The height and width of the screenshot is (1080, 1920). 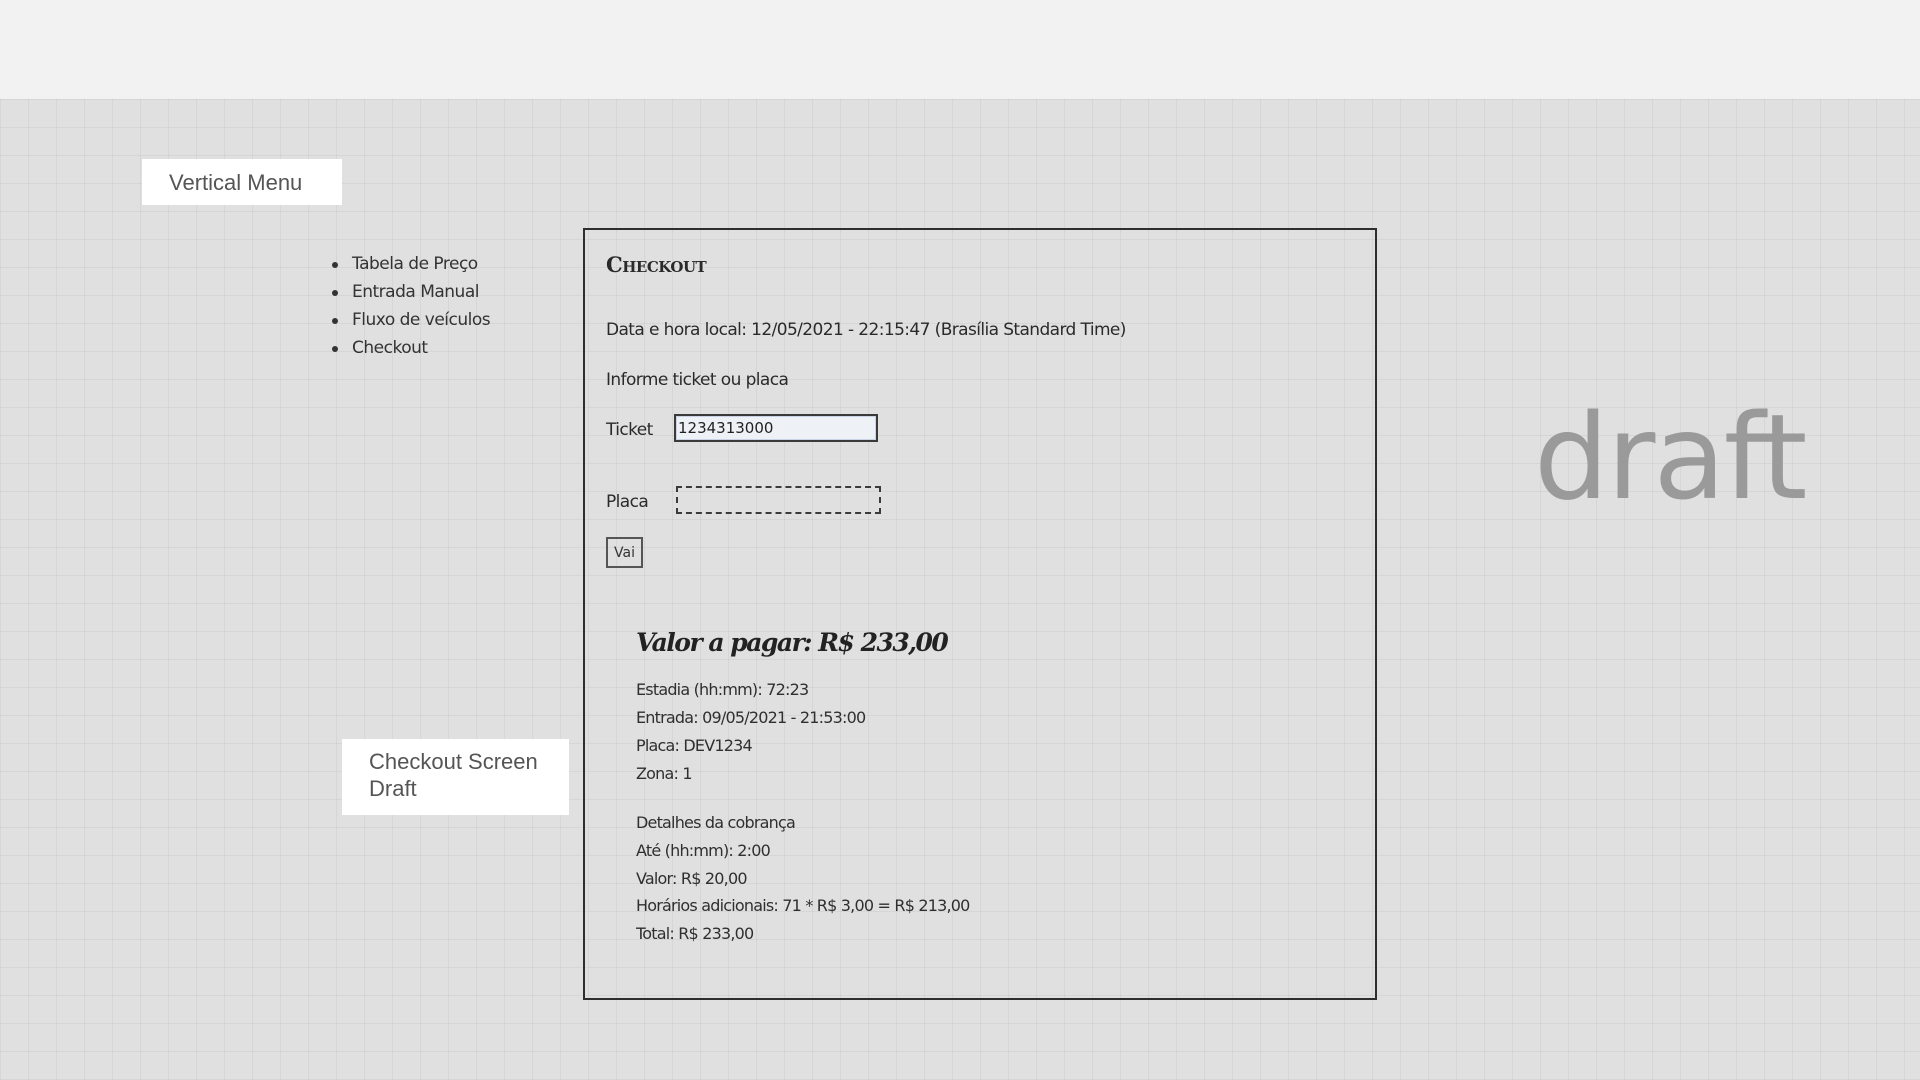 I want to click on menu-item-tabela-de-preco: Tabela de Preço, so click(x=405, y=264).